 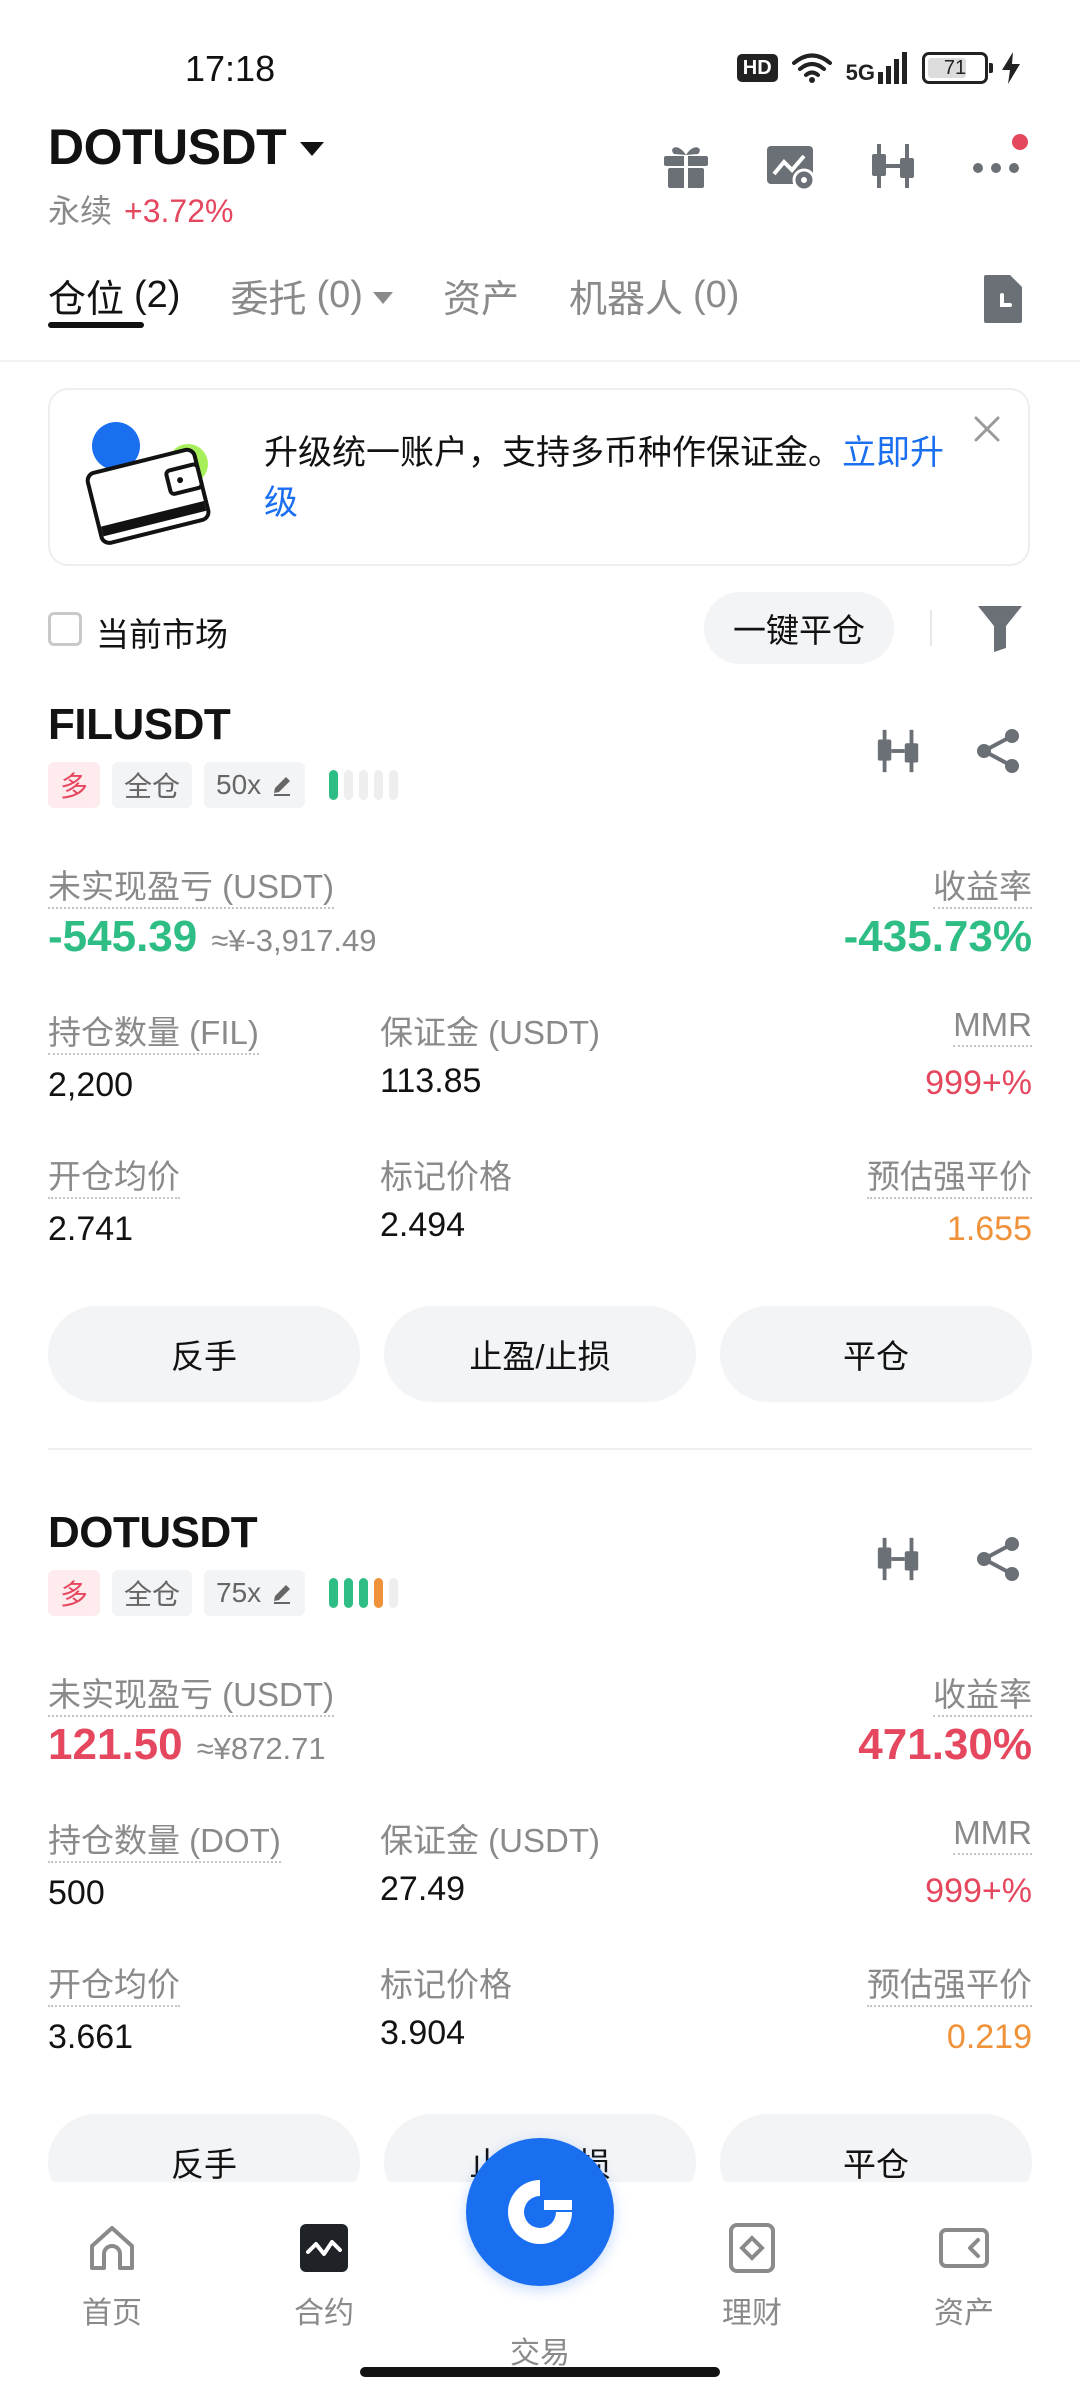 What do you see at coordinates (844, 163) in the screenshot?
I see `header-actions` at bounding box center [844, 163].